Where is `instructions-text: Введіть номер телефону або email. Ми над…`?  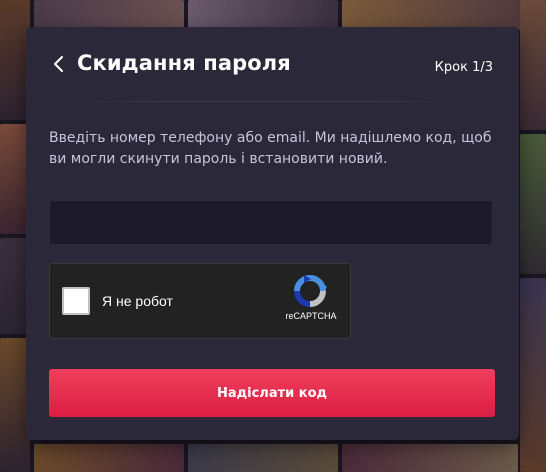
instructions-text: Введіть номер телефону або email. Ми над… is located at coordinates (270, 148).